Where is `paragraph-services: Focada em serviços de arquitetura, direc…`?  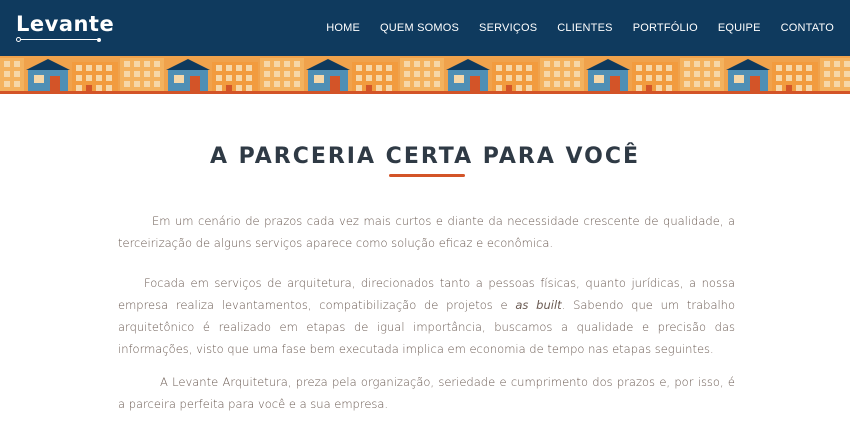
paragraph-services: Focada em serviços de arquitetura, direc… is located at coordinates (427, 316).